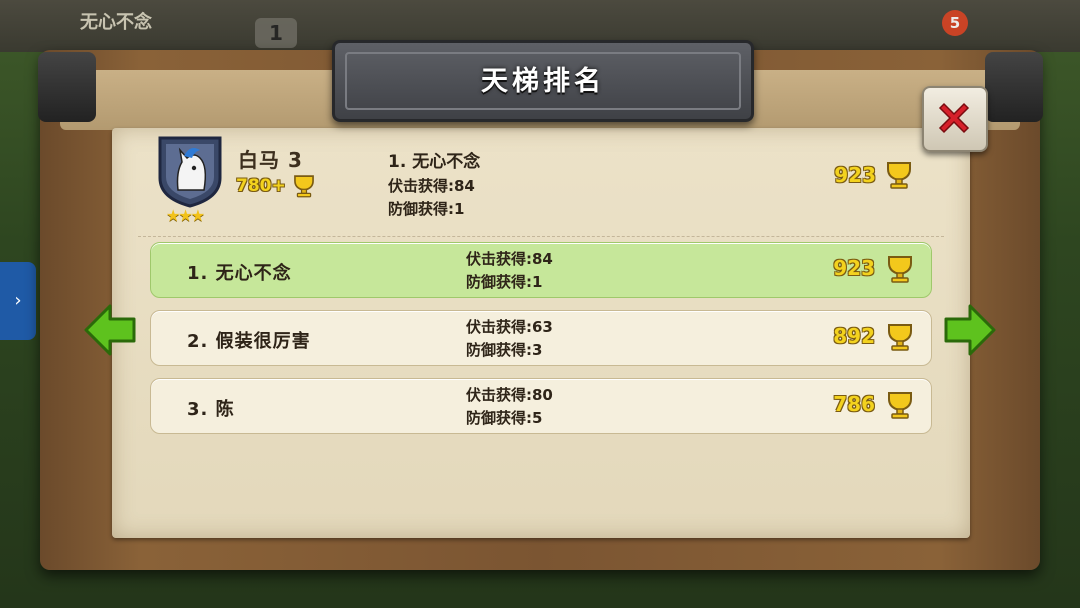  Describe the element at coordinates (854, 404) in the screenshot. I see `trophy-score: 786` at that location.